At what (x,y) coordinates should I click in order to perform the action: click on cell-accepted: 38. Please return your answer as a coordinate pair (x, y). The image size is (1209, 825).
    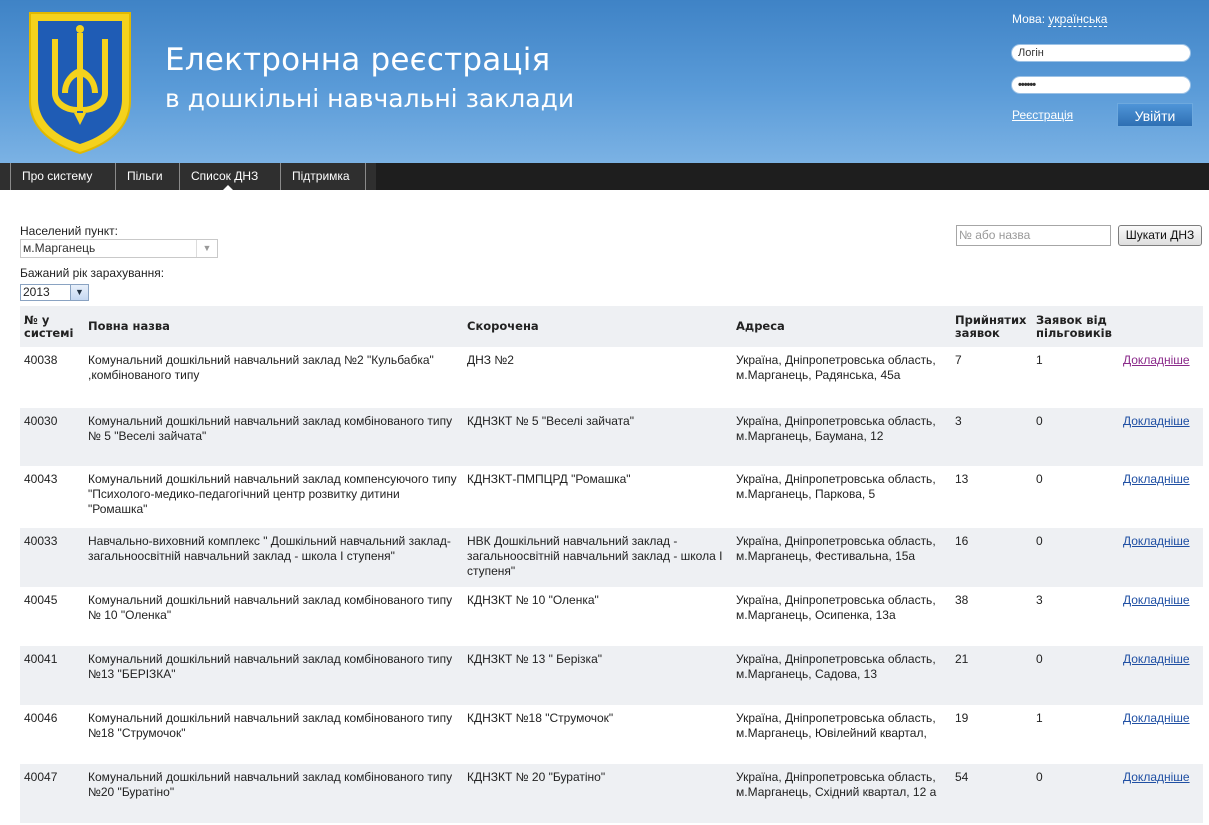
    Looking at the image, I should click on (991, 616).